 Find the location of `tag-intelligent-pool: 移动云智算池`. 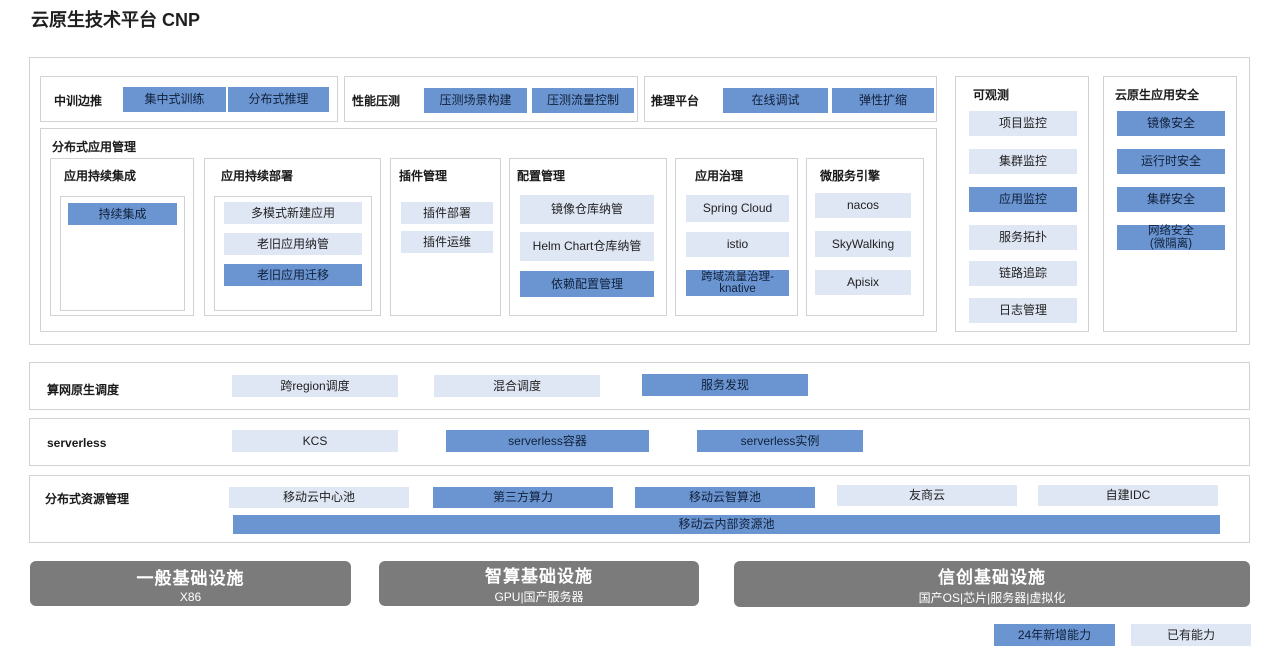

tag-intelligent-pool: 移动云智算池 is located at coordinates (725, 497).